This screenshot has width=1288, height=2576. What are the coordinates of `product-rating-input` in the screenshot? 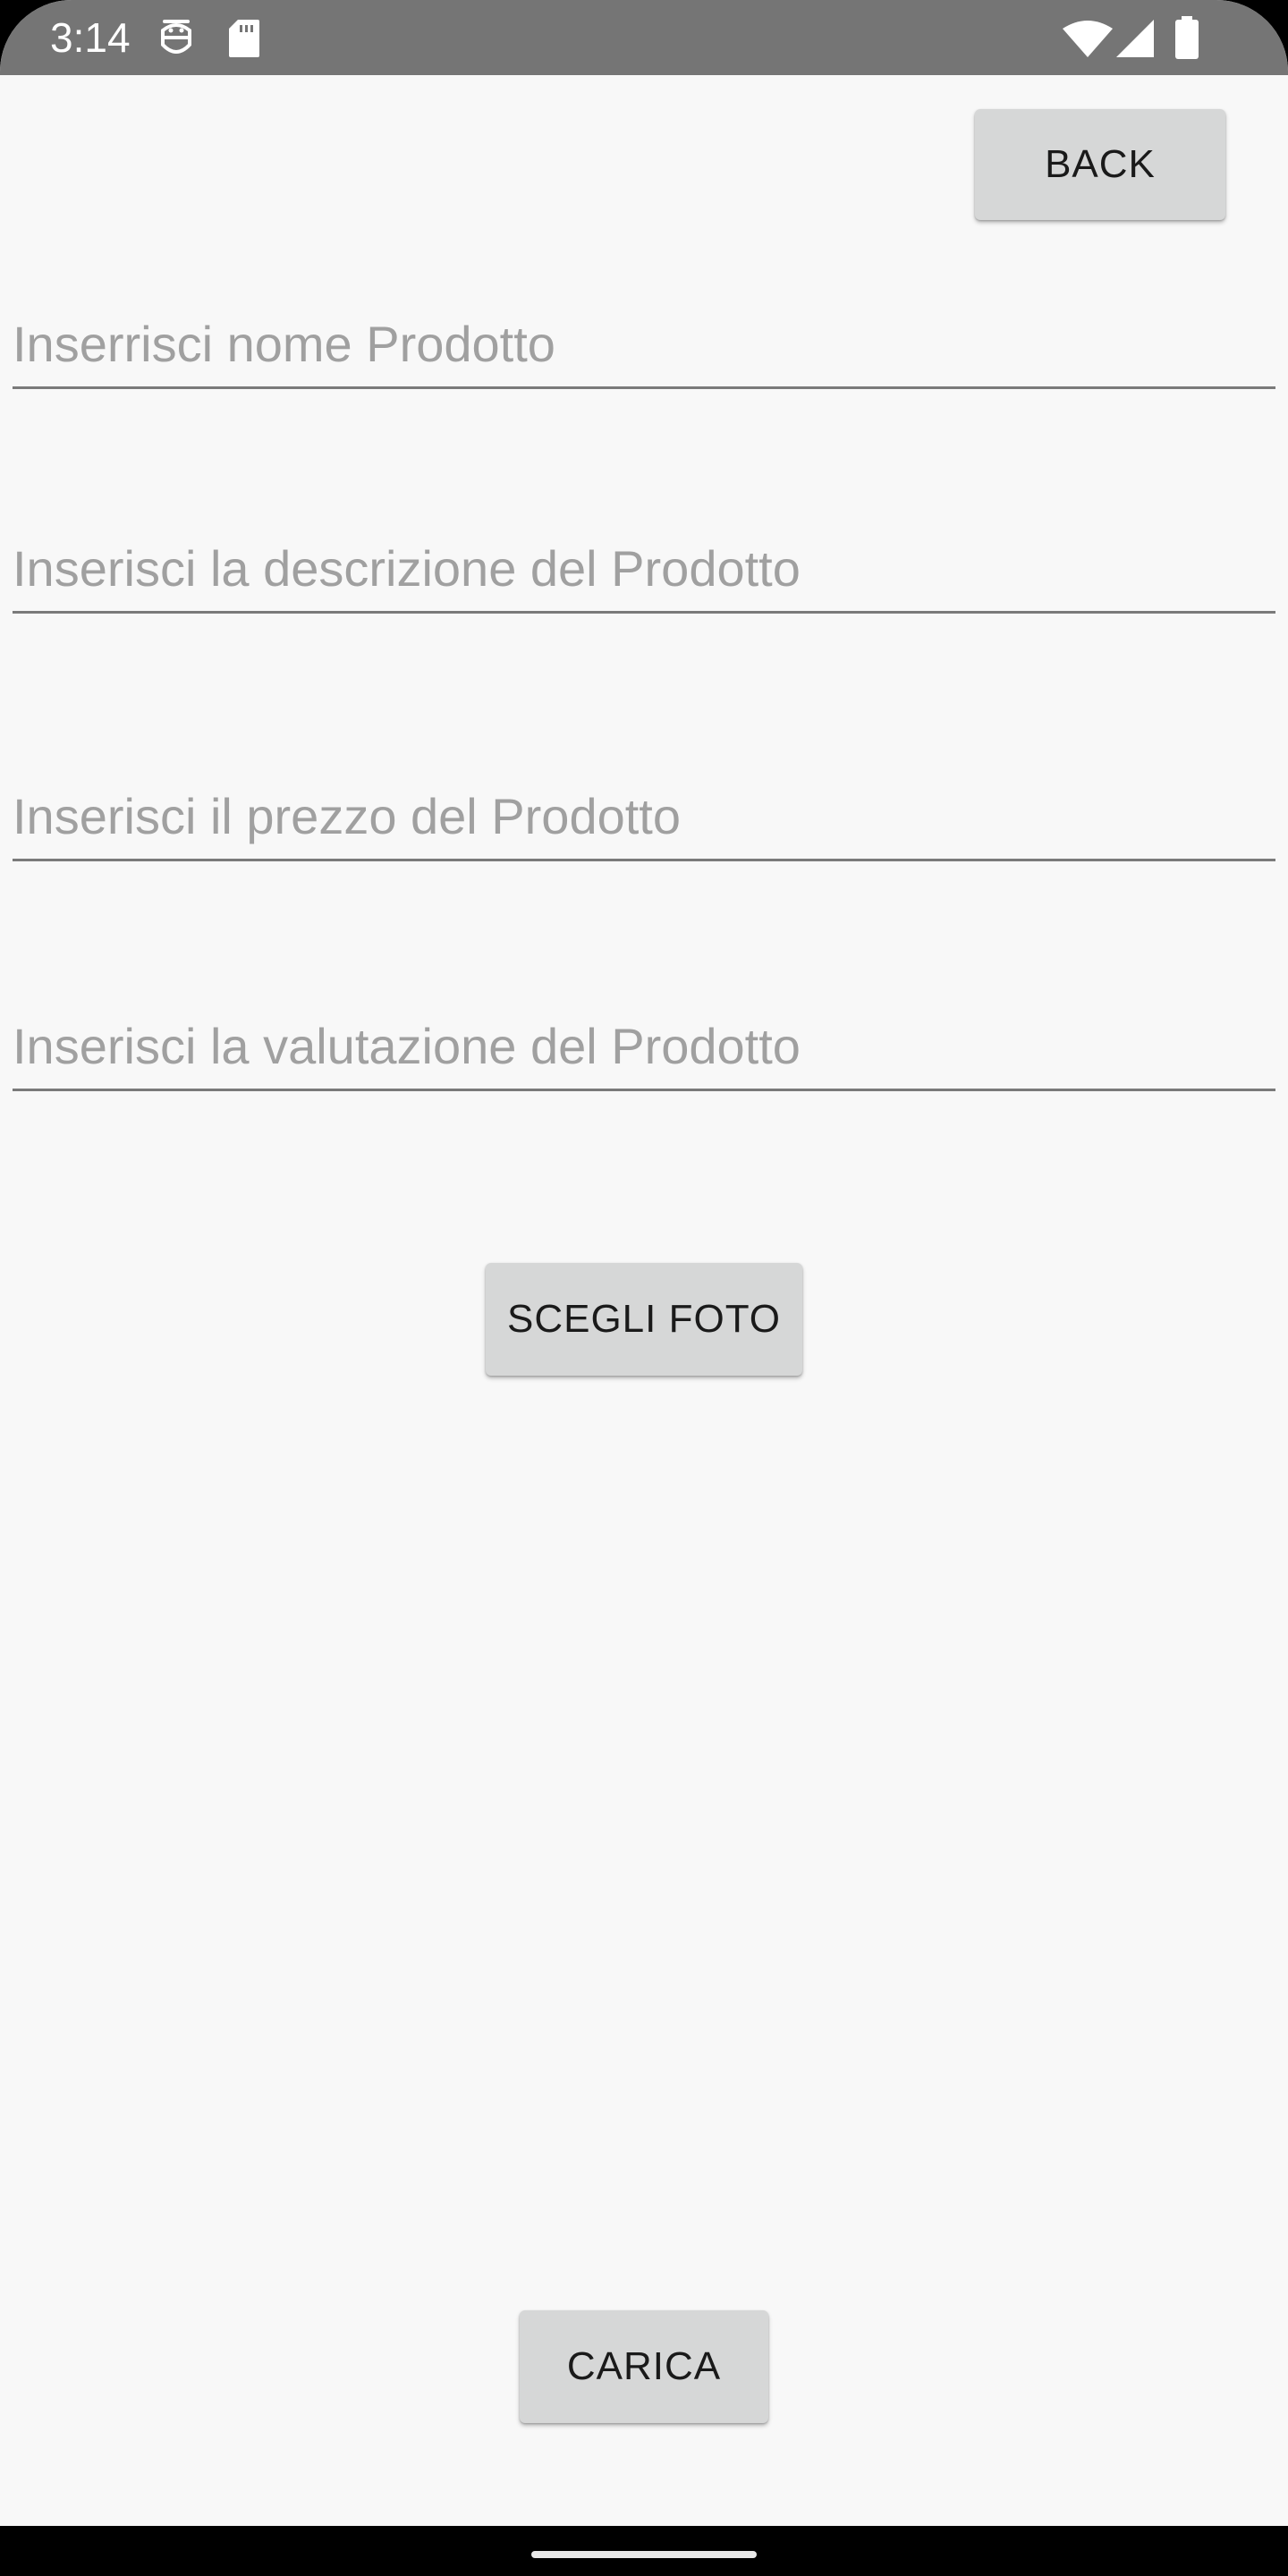 It's located at (644, 1047).